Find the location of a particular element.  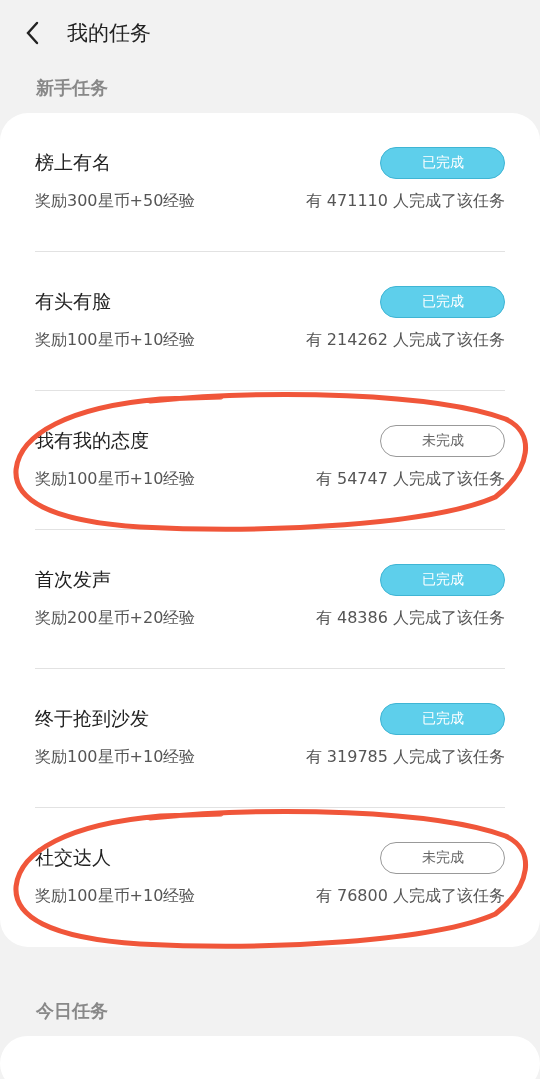

task-reward: 奖励200星币+20经验 is located at coordinates (115, 618).